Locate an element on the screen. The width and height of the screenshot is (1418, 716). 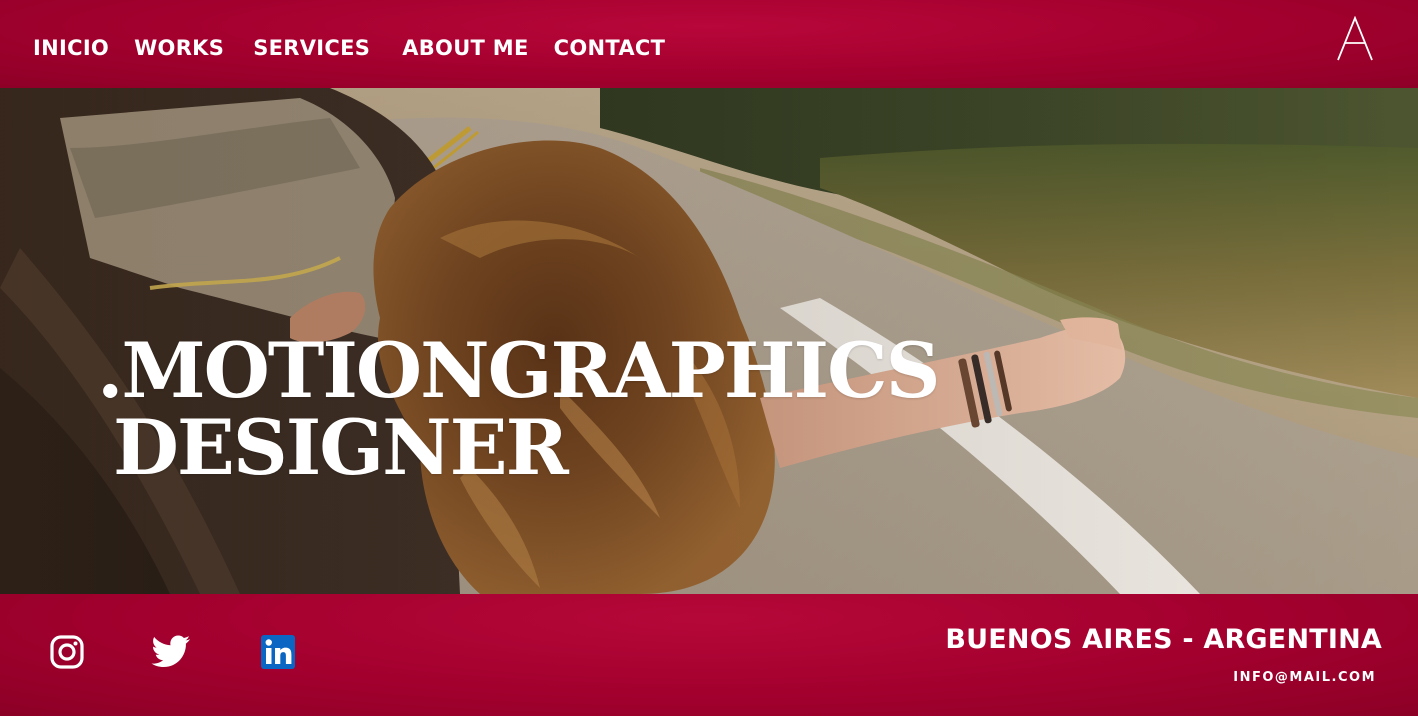
twitter-icon is located at coordinates (171, 652).